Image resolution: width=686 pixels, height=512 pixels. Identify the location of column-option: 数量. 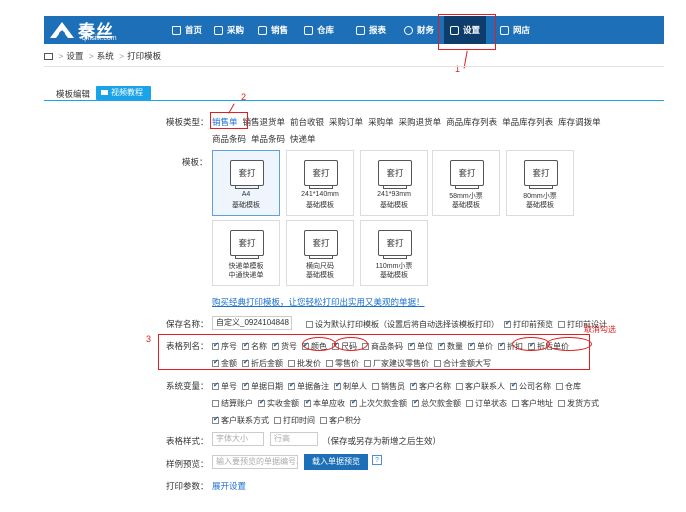
(450, 346).